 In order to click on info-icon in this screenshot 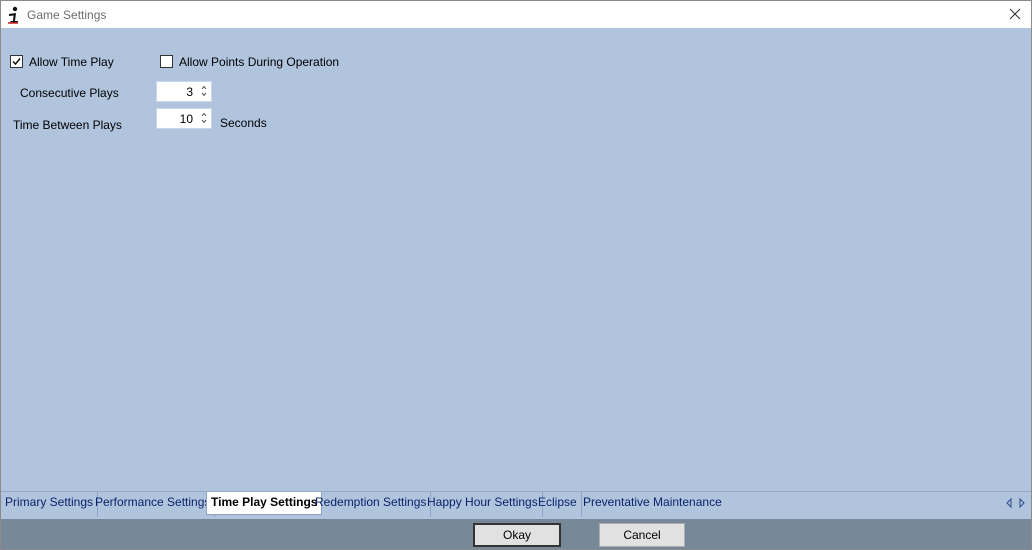, I will do `click(14, 15)`.